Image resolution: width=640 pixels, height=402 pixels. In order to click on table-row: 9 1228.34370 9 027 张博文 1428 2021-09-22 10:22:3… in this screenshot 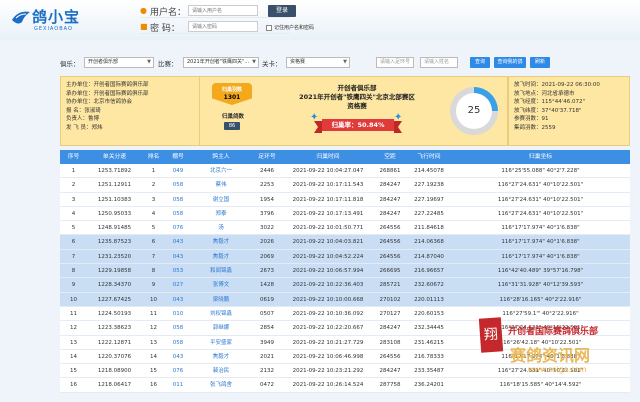, I will do `click(345, 285)`.